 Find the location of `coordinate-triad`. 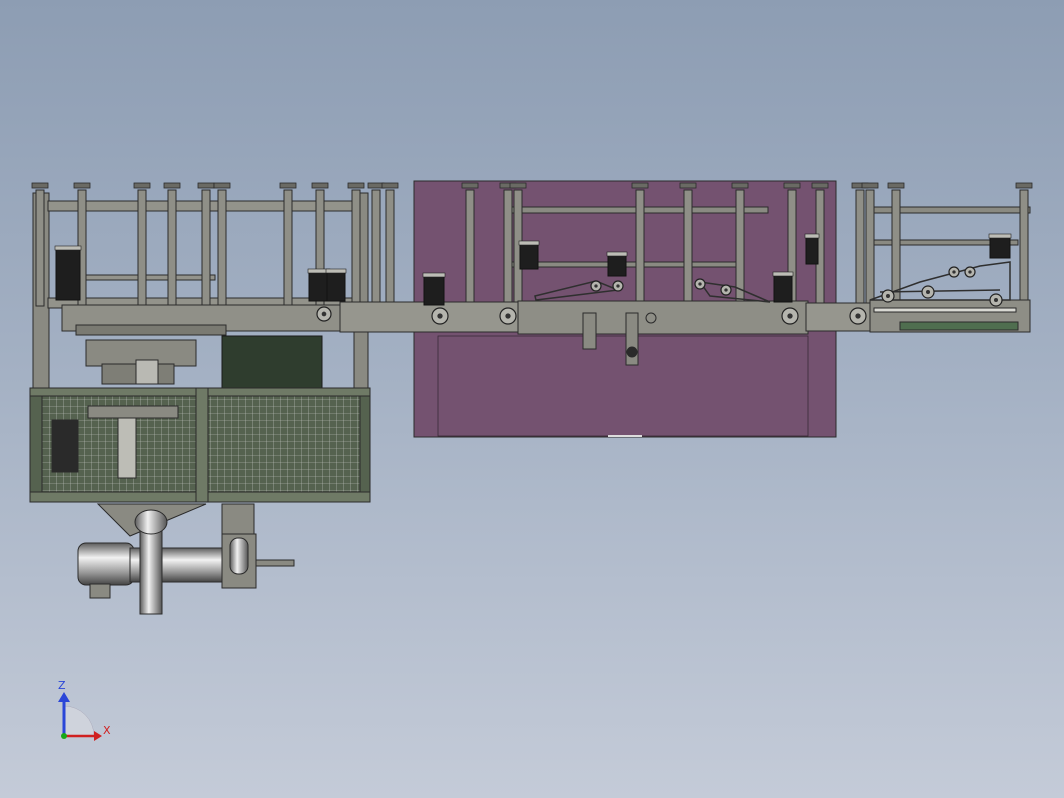

coordinate-triad is located at coordinates (80, 716).